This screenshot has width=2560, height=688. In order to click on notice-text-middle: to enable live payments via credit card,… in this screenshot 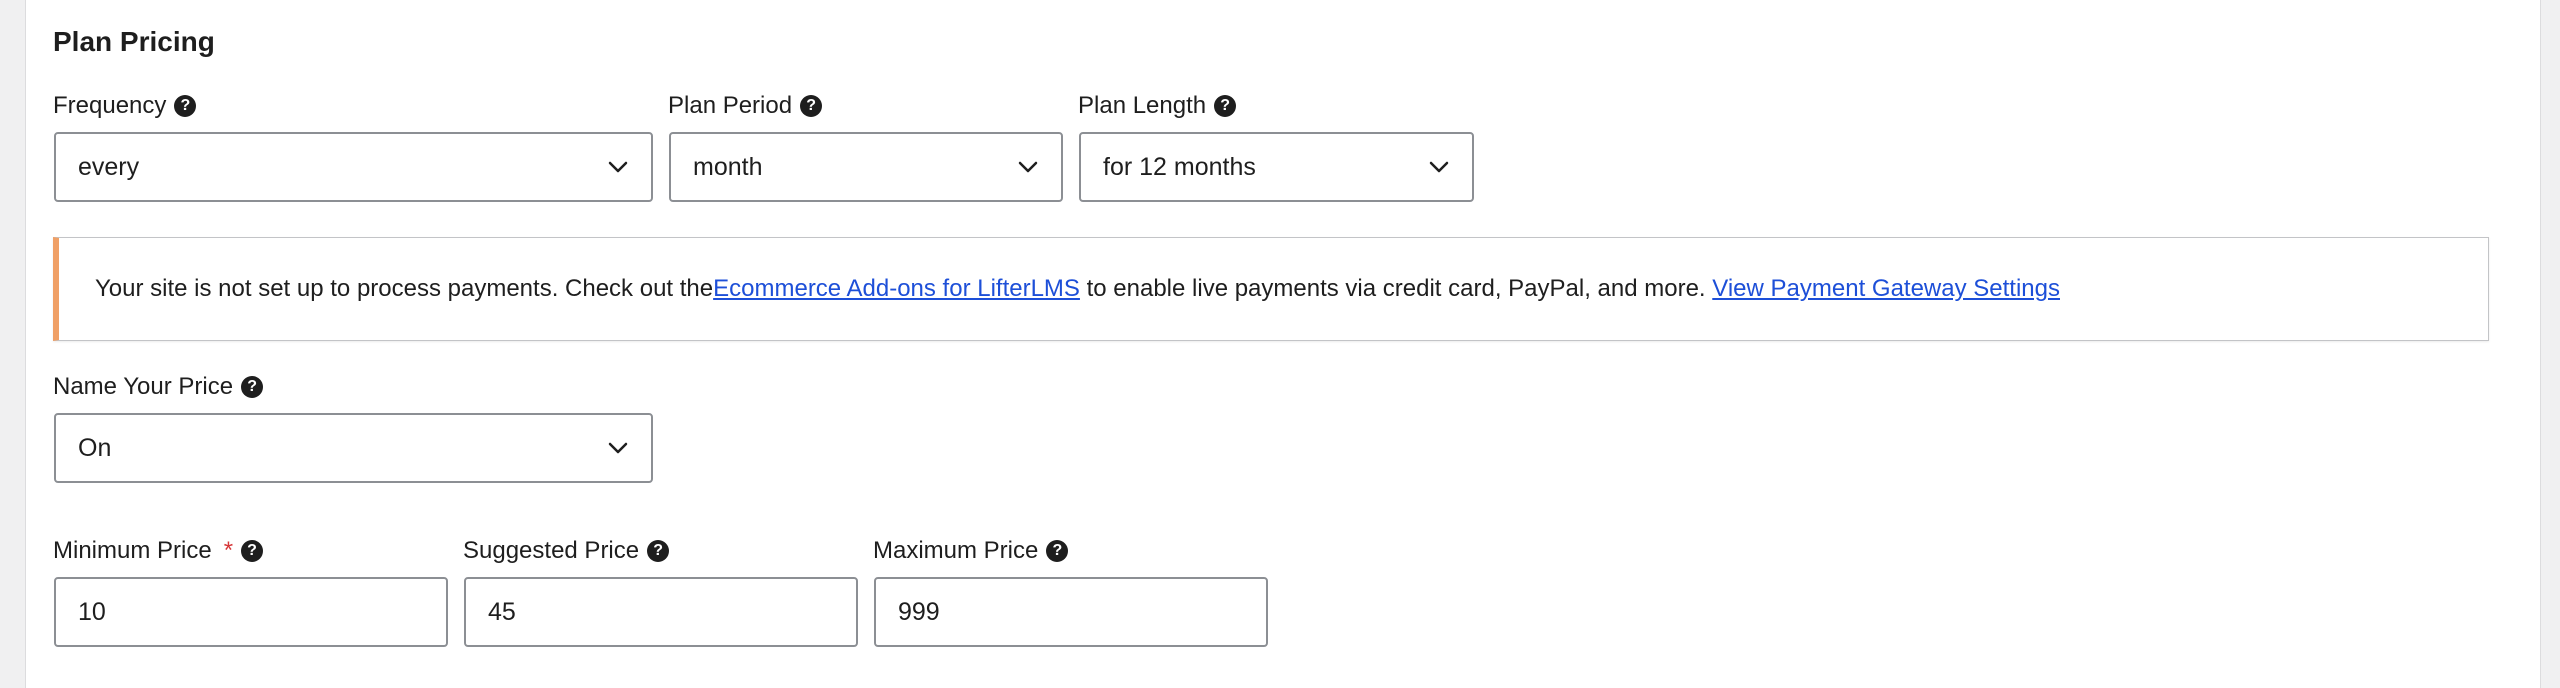, I will do `click(1396, 288)`.